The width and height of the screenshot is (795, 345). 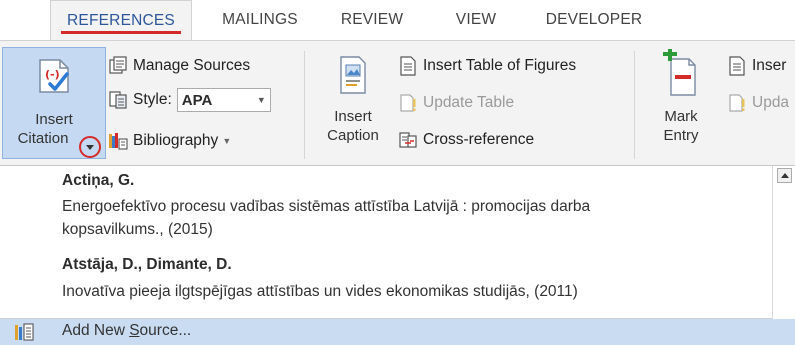 I want to click on gallery-scrollbar, so click(x=783, y=242).